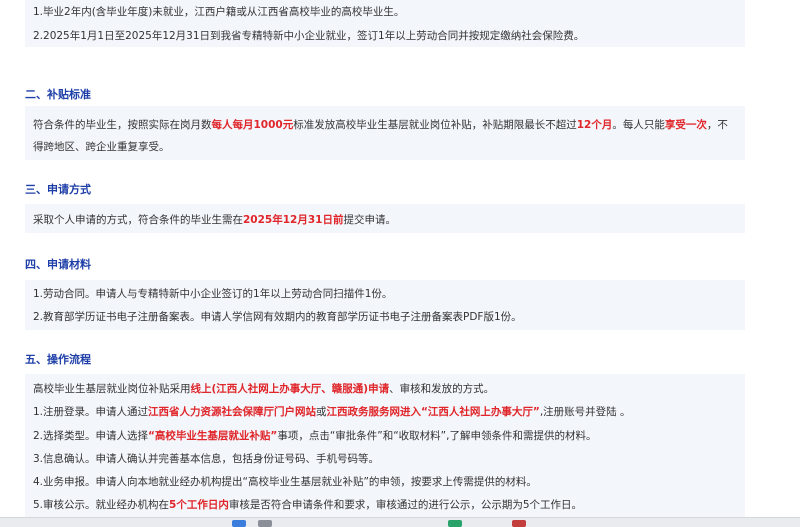  Describe the element at coordinates (122, 125) in the screenshot. I see `text-segment: 符合条件的毕业生，按照实际在岗月数` at that location.